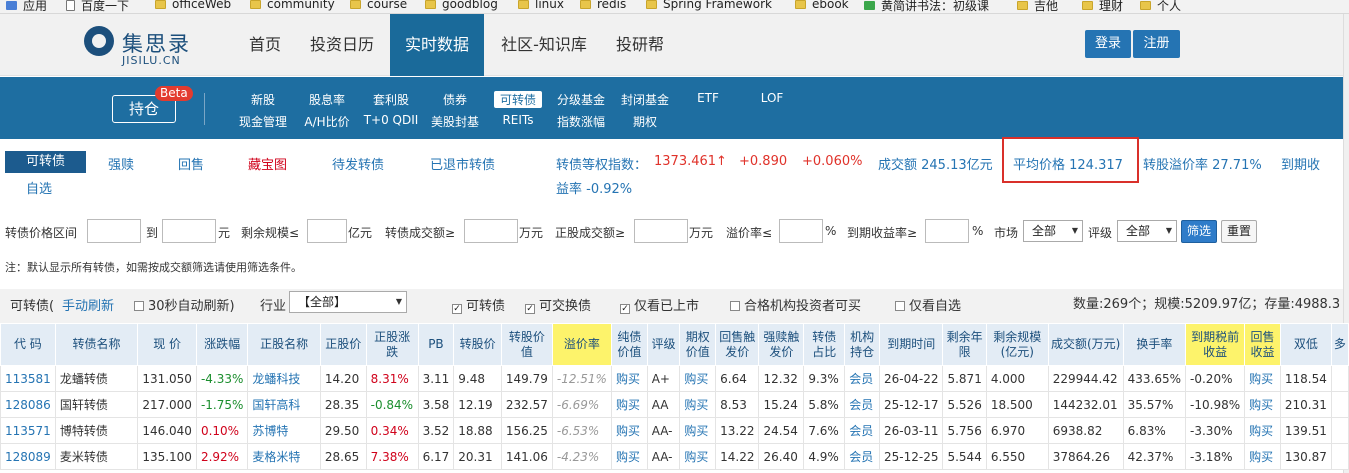 This screenshot has width=1349, height=473. Describe the element at coordinates (1154, 344) in the screenshot. I see `col-turnover-rate: 换手率` at that location.